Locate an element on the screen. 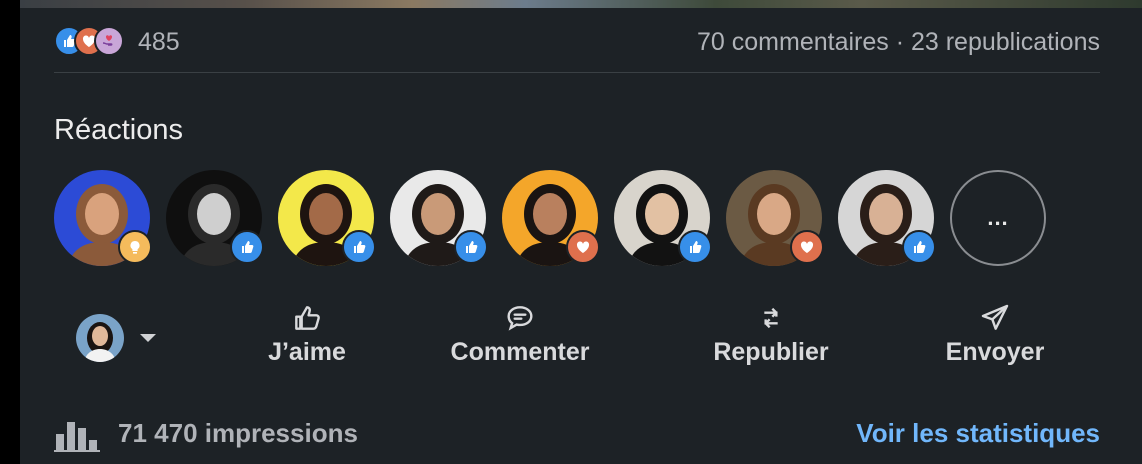 This screenshot has height=464, width=1142. chevron-down-icon is located at coordinates (148, 338).